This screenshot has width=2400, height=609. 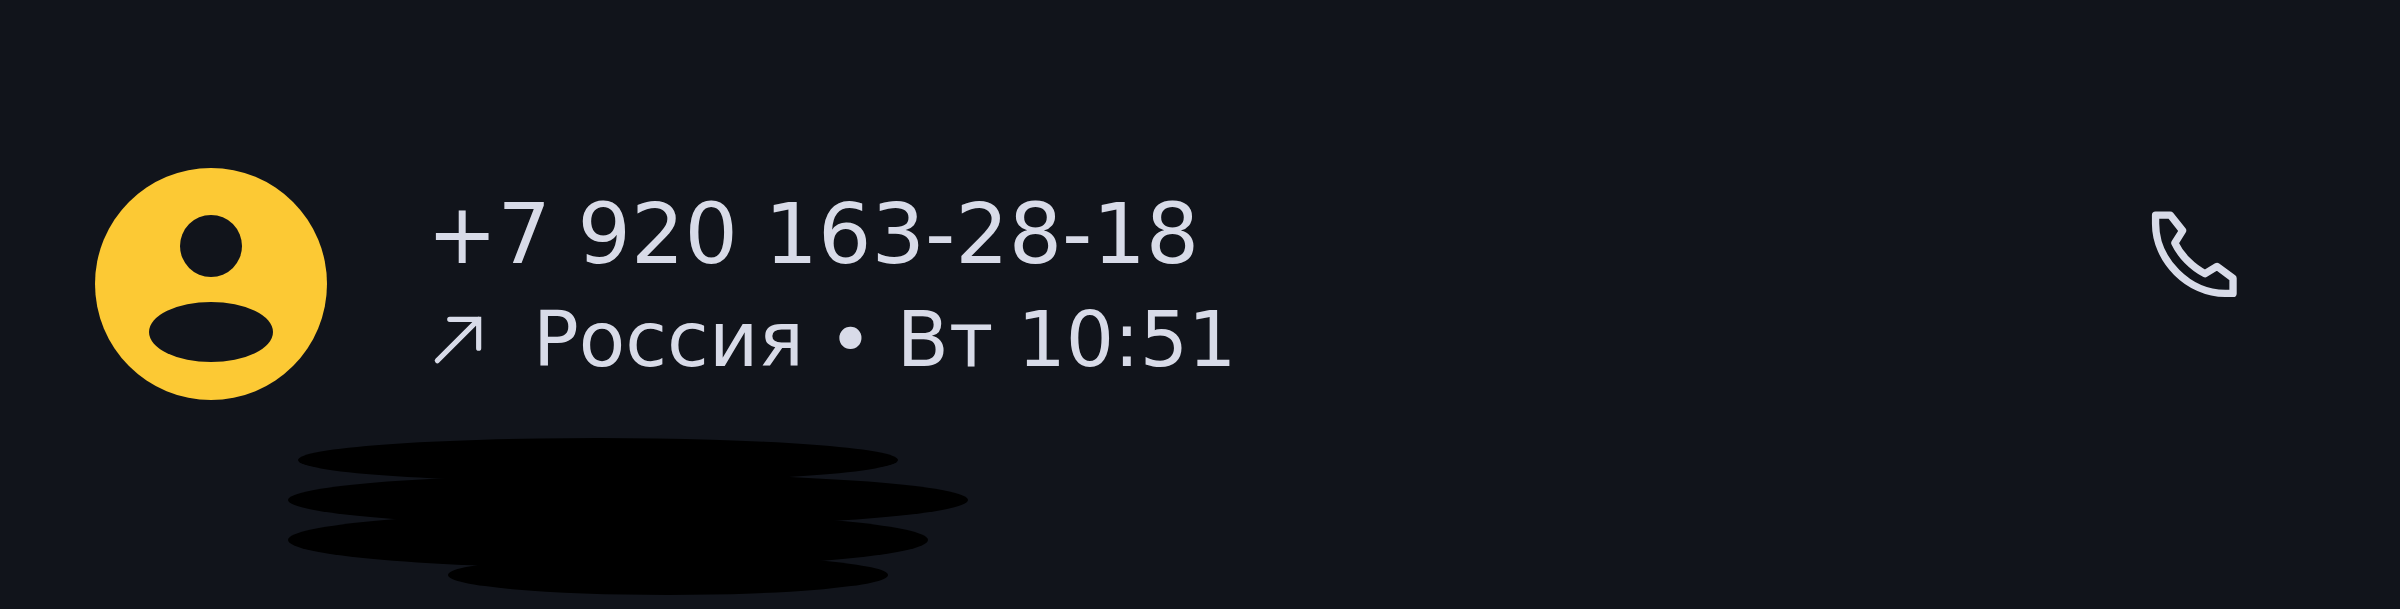 I want to click on phone-number: +7 920 163-28-18, so click(x=814, y=234).